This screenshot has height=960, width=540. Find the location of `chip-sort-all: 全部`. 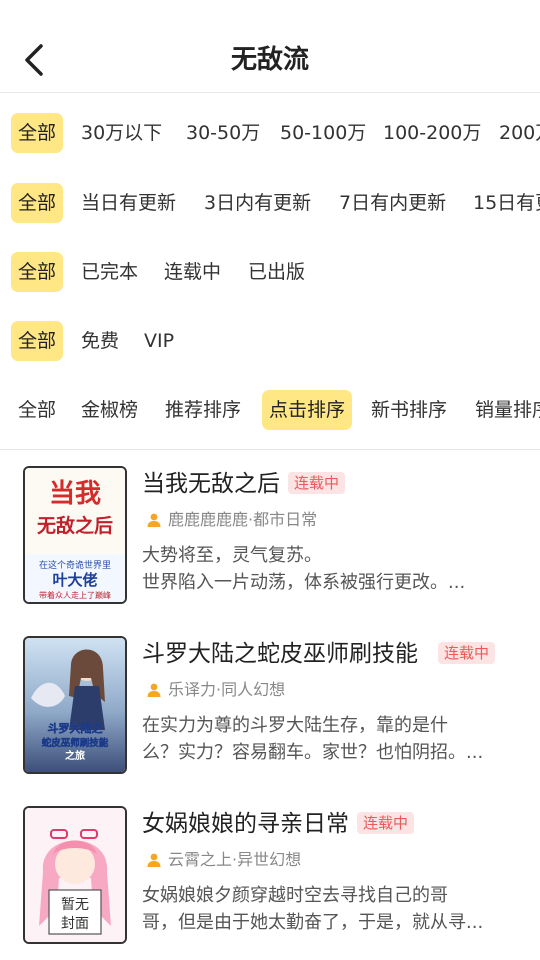

chip-sort-all: 全部 is located at coordinates (37, 410).